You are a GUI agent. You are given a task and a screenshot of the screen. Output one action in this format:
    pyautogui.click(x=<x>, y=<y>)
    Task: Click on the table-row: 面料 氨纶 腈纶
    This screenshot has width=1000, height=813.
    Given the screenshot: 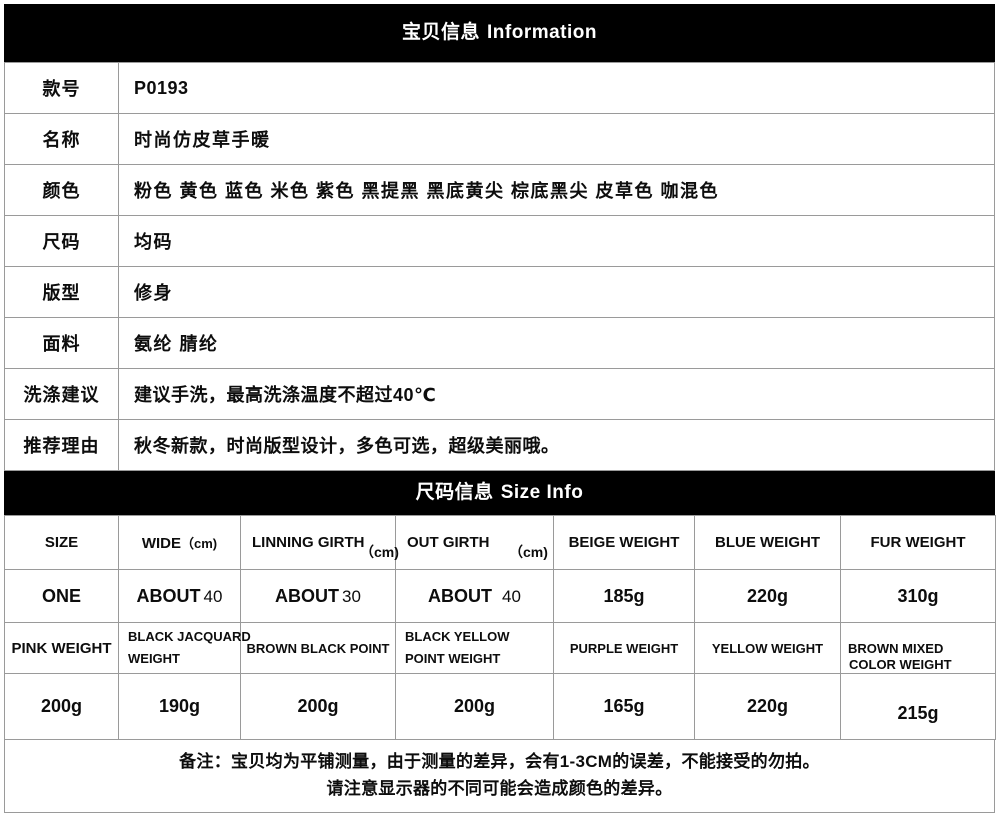 What is the action you would take?
    pyautogui.click(x=499, y=343)
    